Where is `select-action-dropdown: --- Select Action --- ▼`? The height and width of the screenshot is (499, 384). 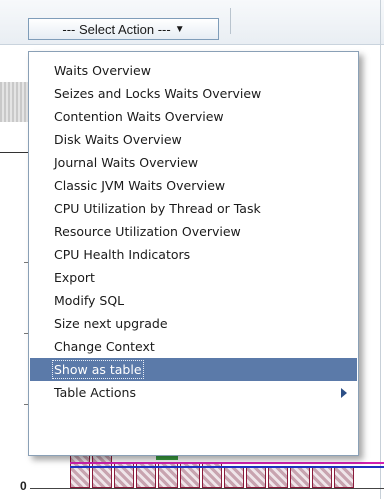 select-action-dropdown: --- Select Action --- ▼ is located at coordinates (123, 29).